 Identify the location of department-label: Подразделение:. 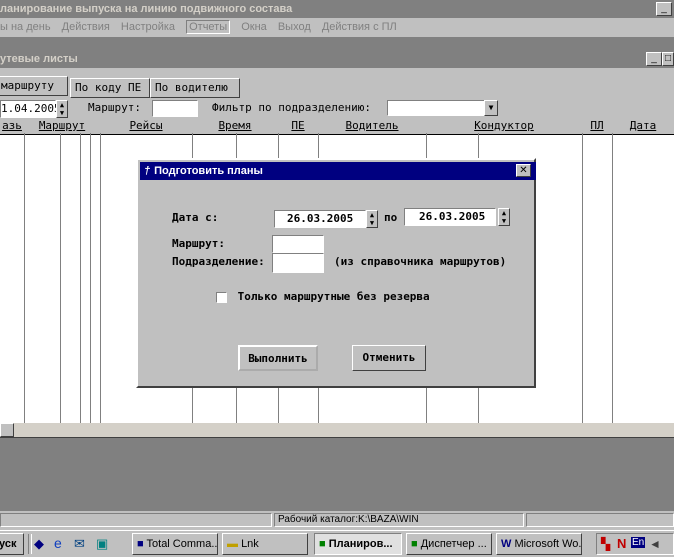
(218, 261).